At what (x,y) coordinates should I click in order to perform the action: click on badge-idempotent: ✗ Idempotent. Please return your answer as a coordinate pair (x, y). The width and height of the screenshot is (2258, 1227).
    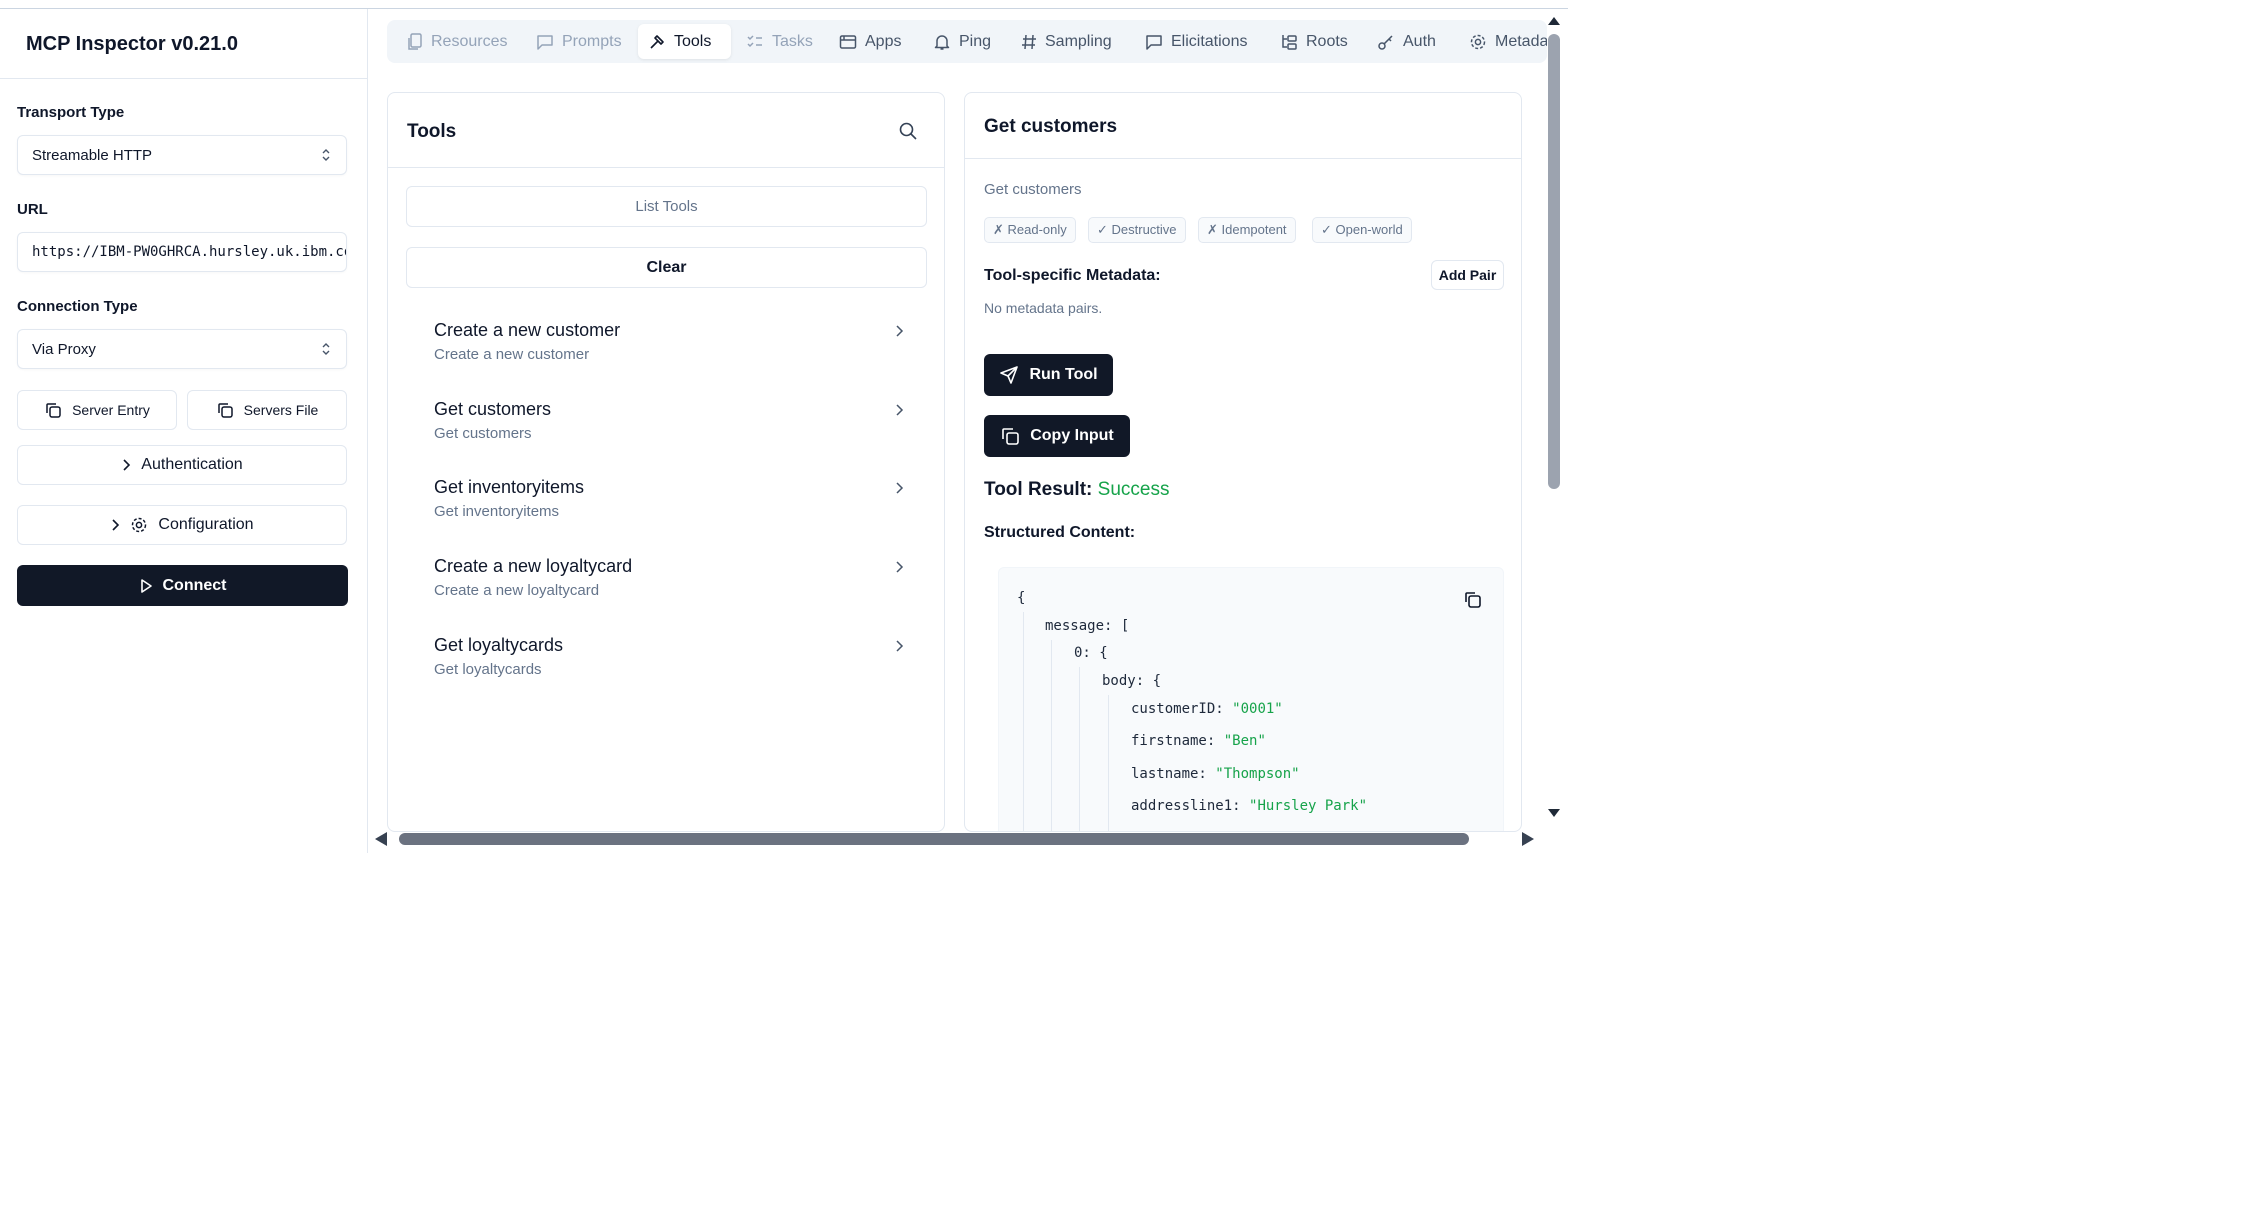
    Looking at the image, I should click on (1247, 230).